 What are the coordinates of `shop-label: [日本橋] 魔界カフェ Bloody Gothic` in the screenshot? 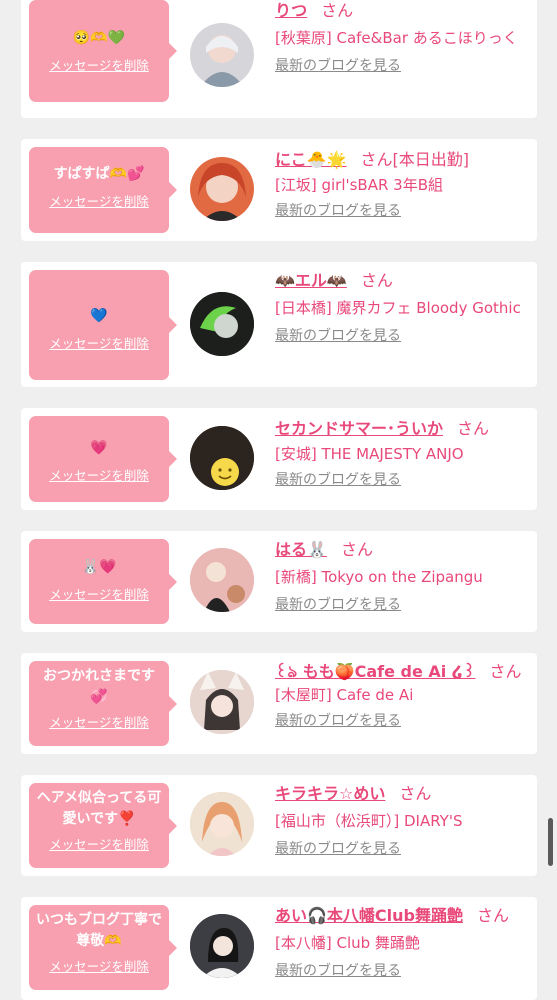 It's located at (398, 308).